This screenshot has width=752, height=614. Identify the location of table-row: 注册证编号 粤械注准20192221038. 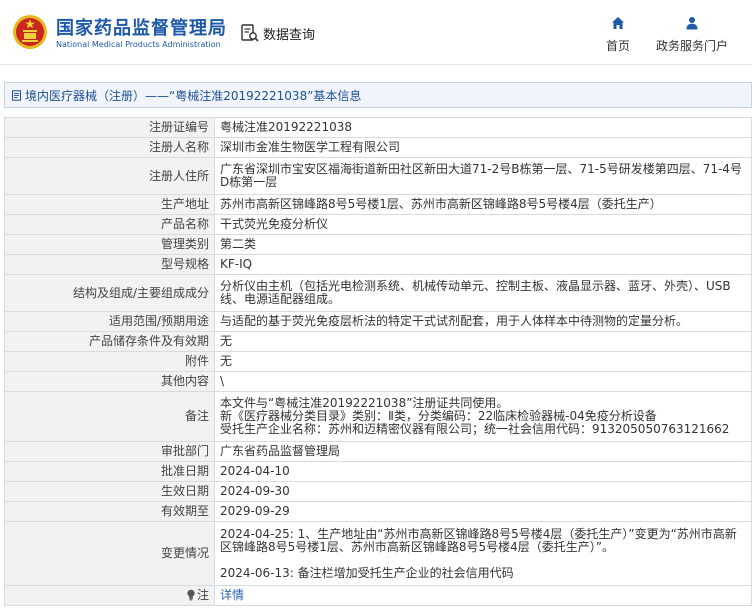
(378, 127).